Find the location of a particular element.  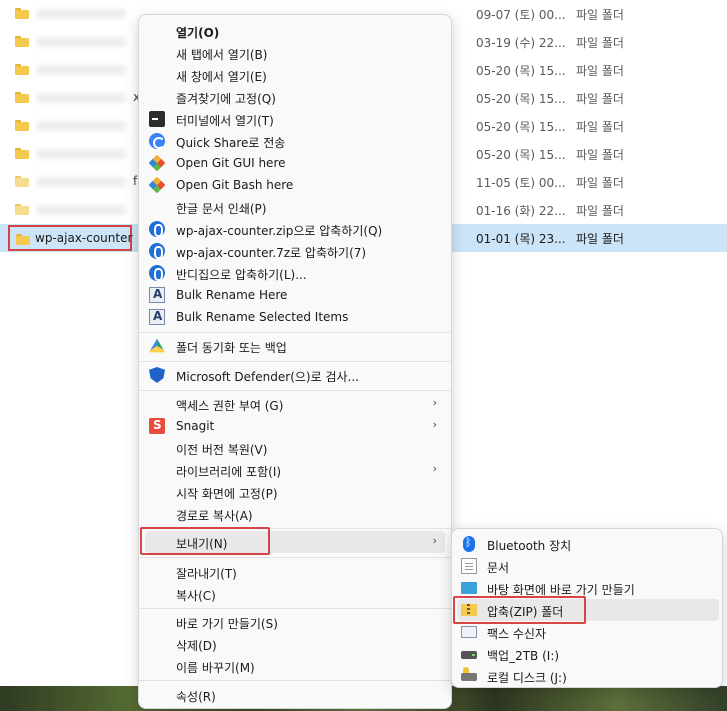

menu-item-label: wp-ajax-counter.zip으로 압축하기(Q) is located at coordinates (279, 231).